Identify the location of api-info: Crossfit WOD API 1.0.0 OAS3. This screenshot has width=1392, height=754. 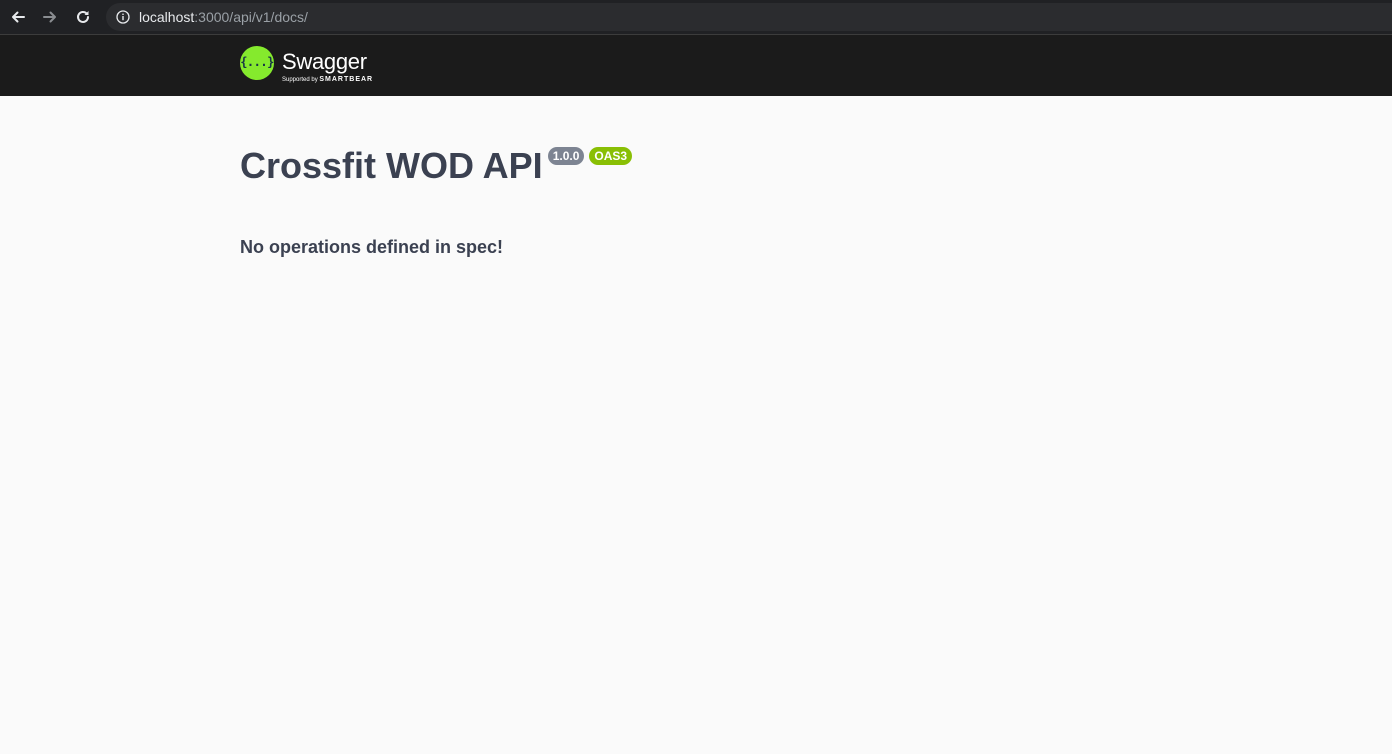
(436, 166).